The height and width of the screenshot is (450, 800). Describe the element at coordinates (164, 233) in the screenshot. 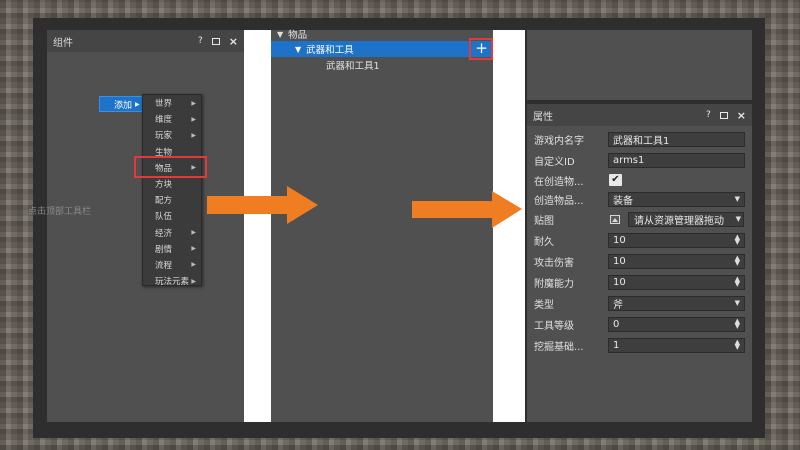

I see `menu-item-label: 经济` at that location.